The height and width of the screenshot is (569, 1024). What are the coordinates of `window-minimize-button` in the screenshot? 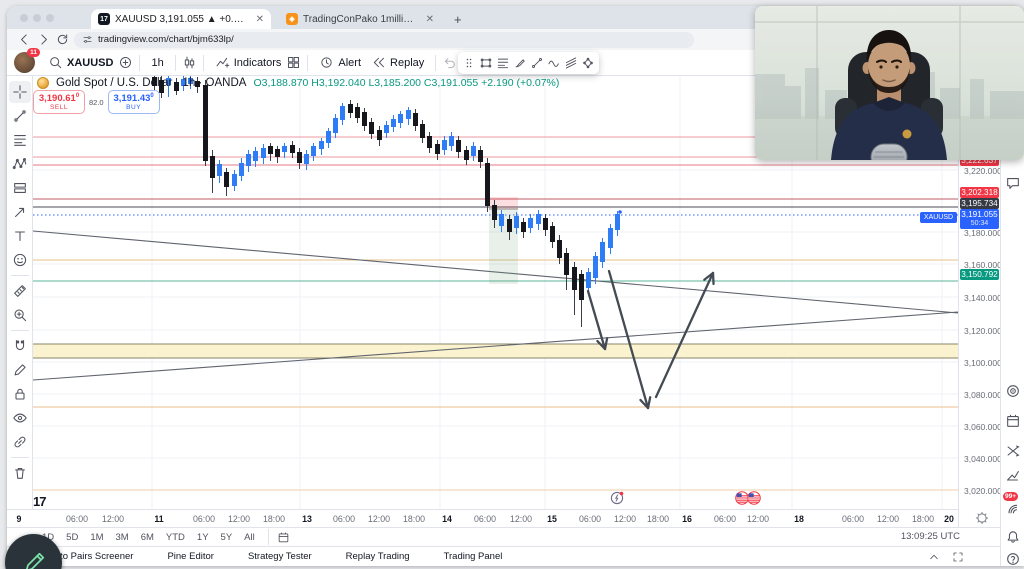 It's located at (37, 18).